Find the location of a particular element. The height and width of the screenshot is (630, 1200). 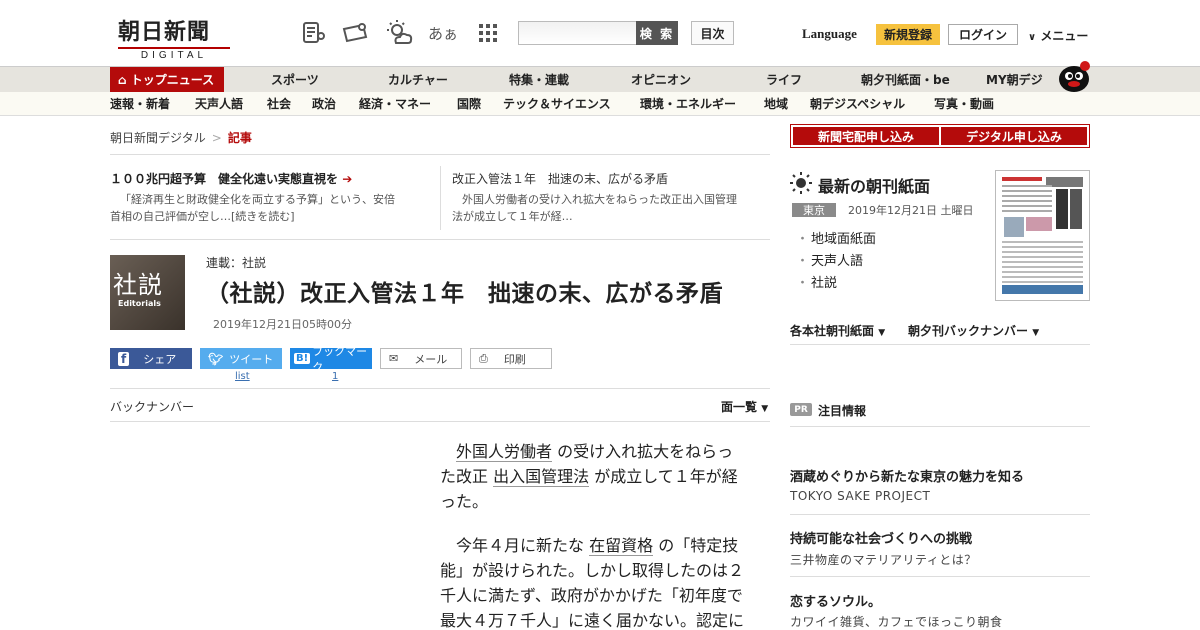

pr-item-title: 恋するソウル。 is located at coordinates (835, 600).